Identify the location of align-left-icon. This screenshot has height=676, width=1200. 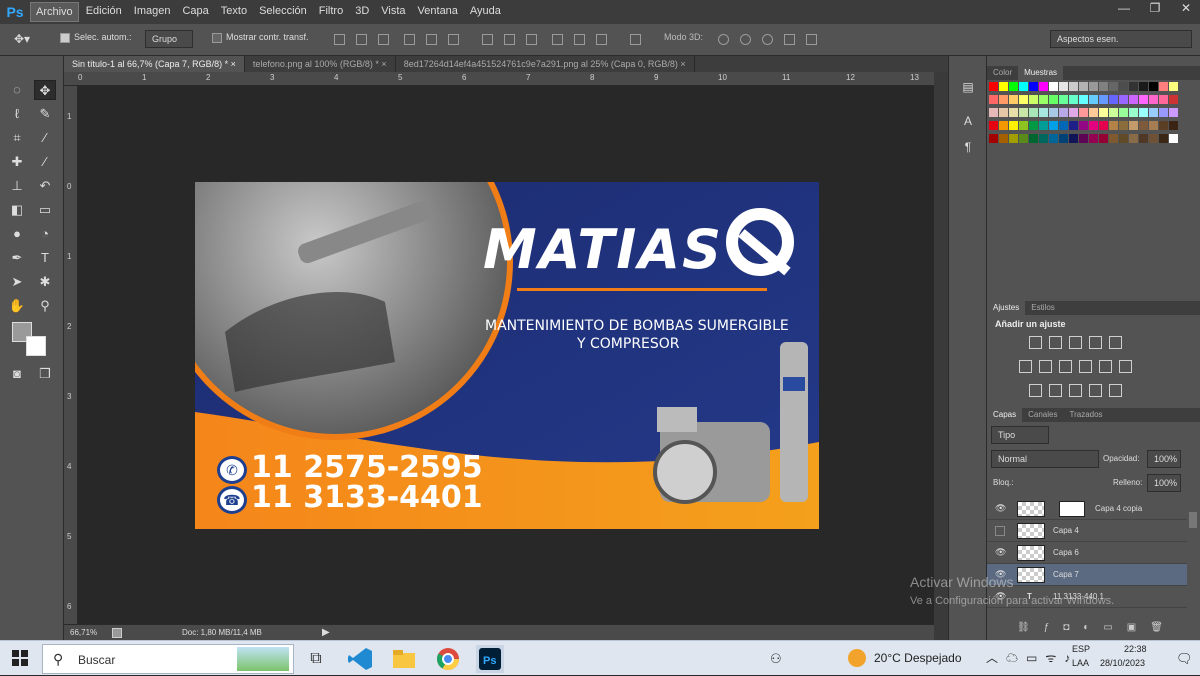
(409, 39).